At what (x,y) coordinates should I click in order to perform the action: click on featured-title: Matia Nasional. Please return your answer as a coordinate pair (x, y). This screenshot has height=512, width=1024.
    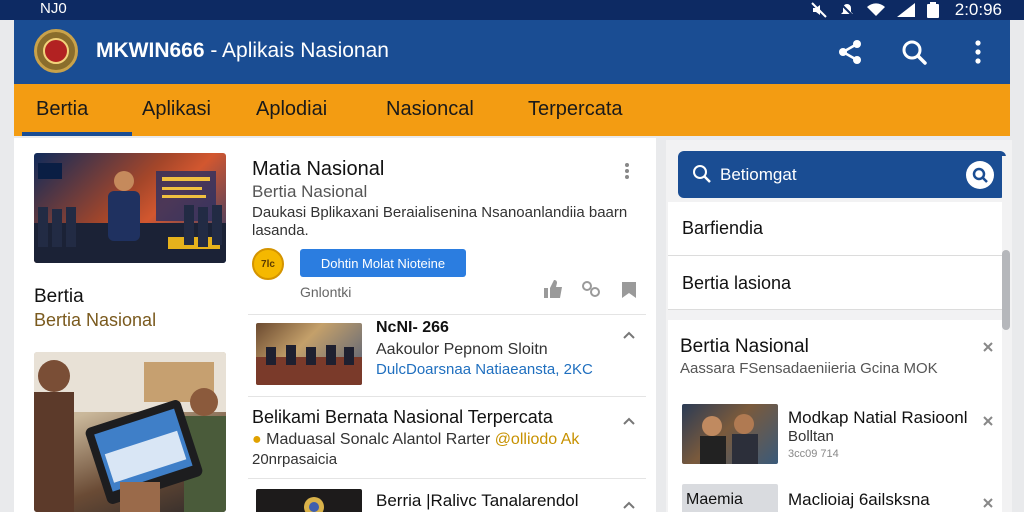
    Looking at the image, I should click on (318, 169).